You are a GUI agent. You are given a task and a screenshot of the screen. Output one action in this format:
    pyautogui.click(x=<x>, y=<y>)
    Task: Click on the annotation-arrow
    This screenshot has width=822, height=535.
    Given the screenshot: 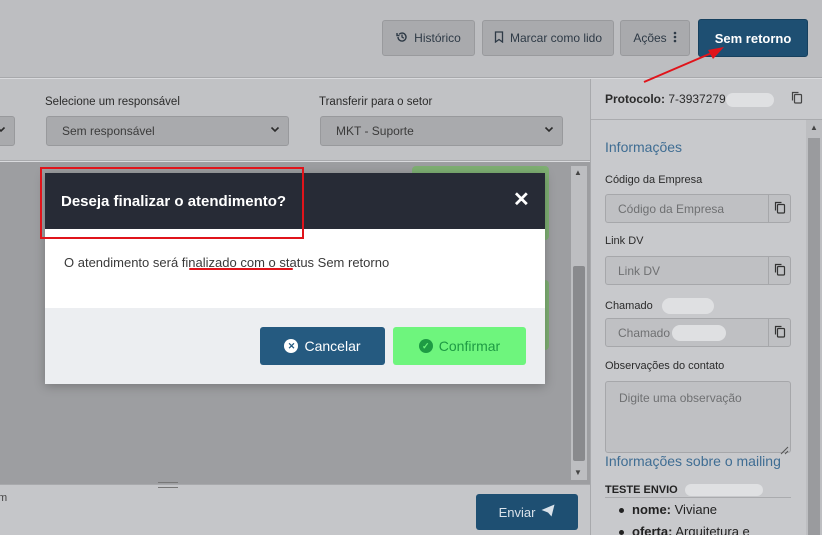 What is the action you would take?
    pyautogui.click(x=683, y=65)
    